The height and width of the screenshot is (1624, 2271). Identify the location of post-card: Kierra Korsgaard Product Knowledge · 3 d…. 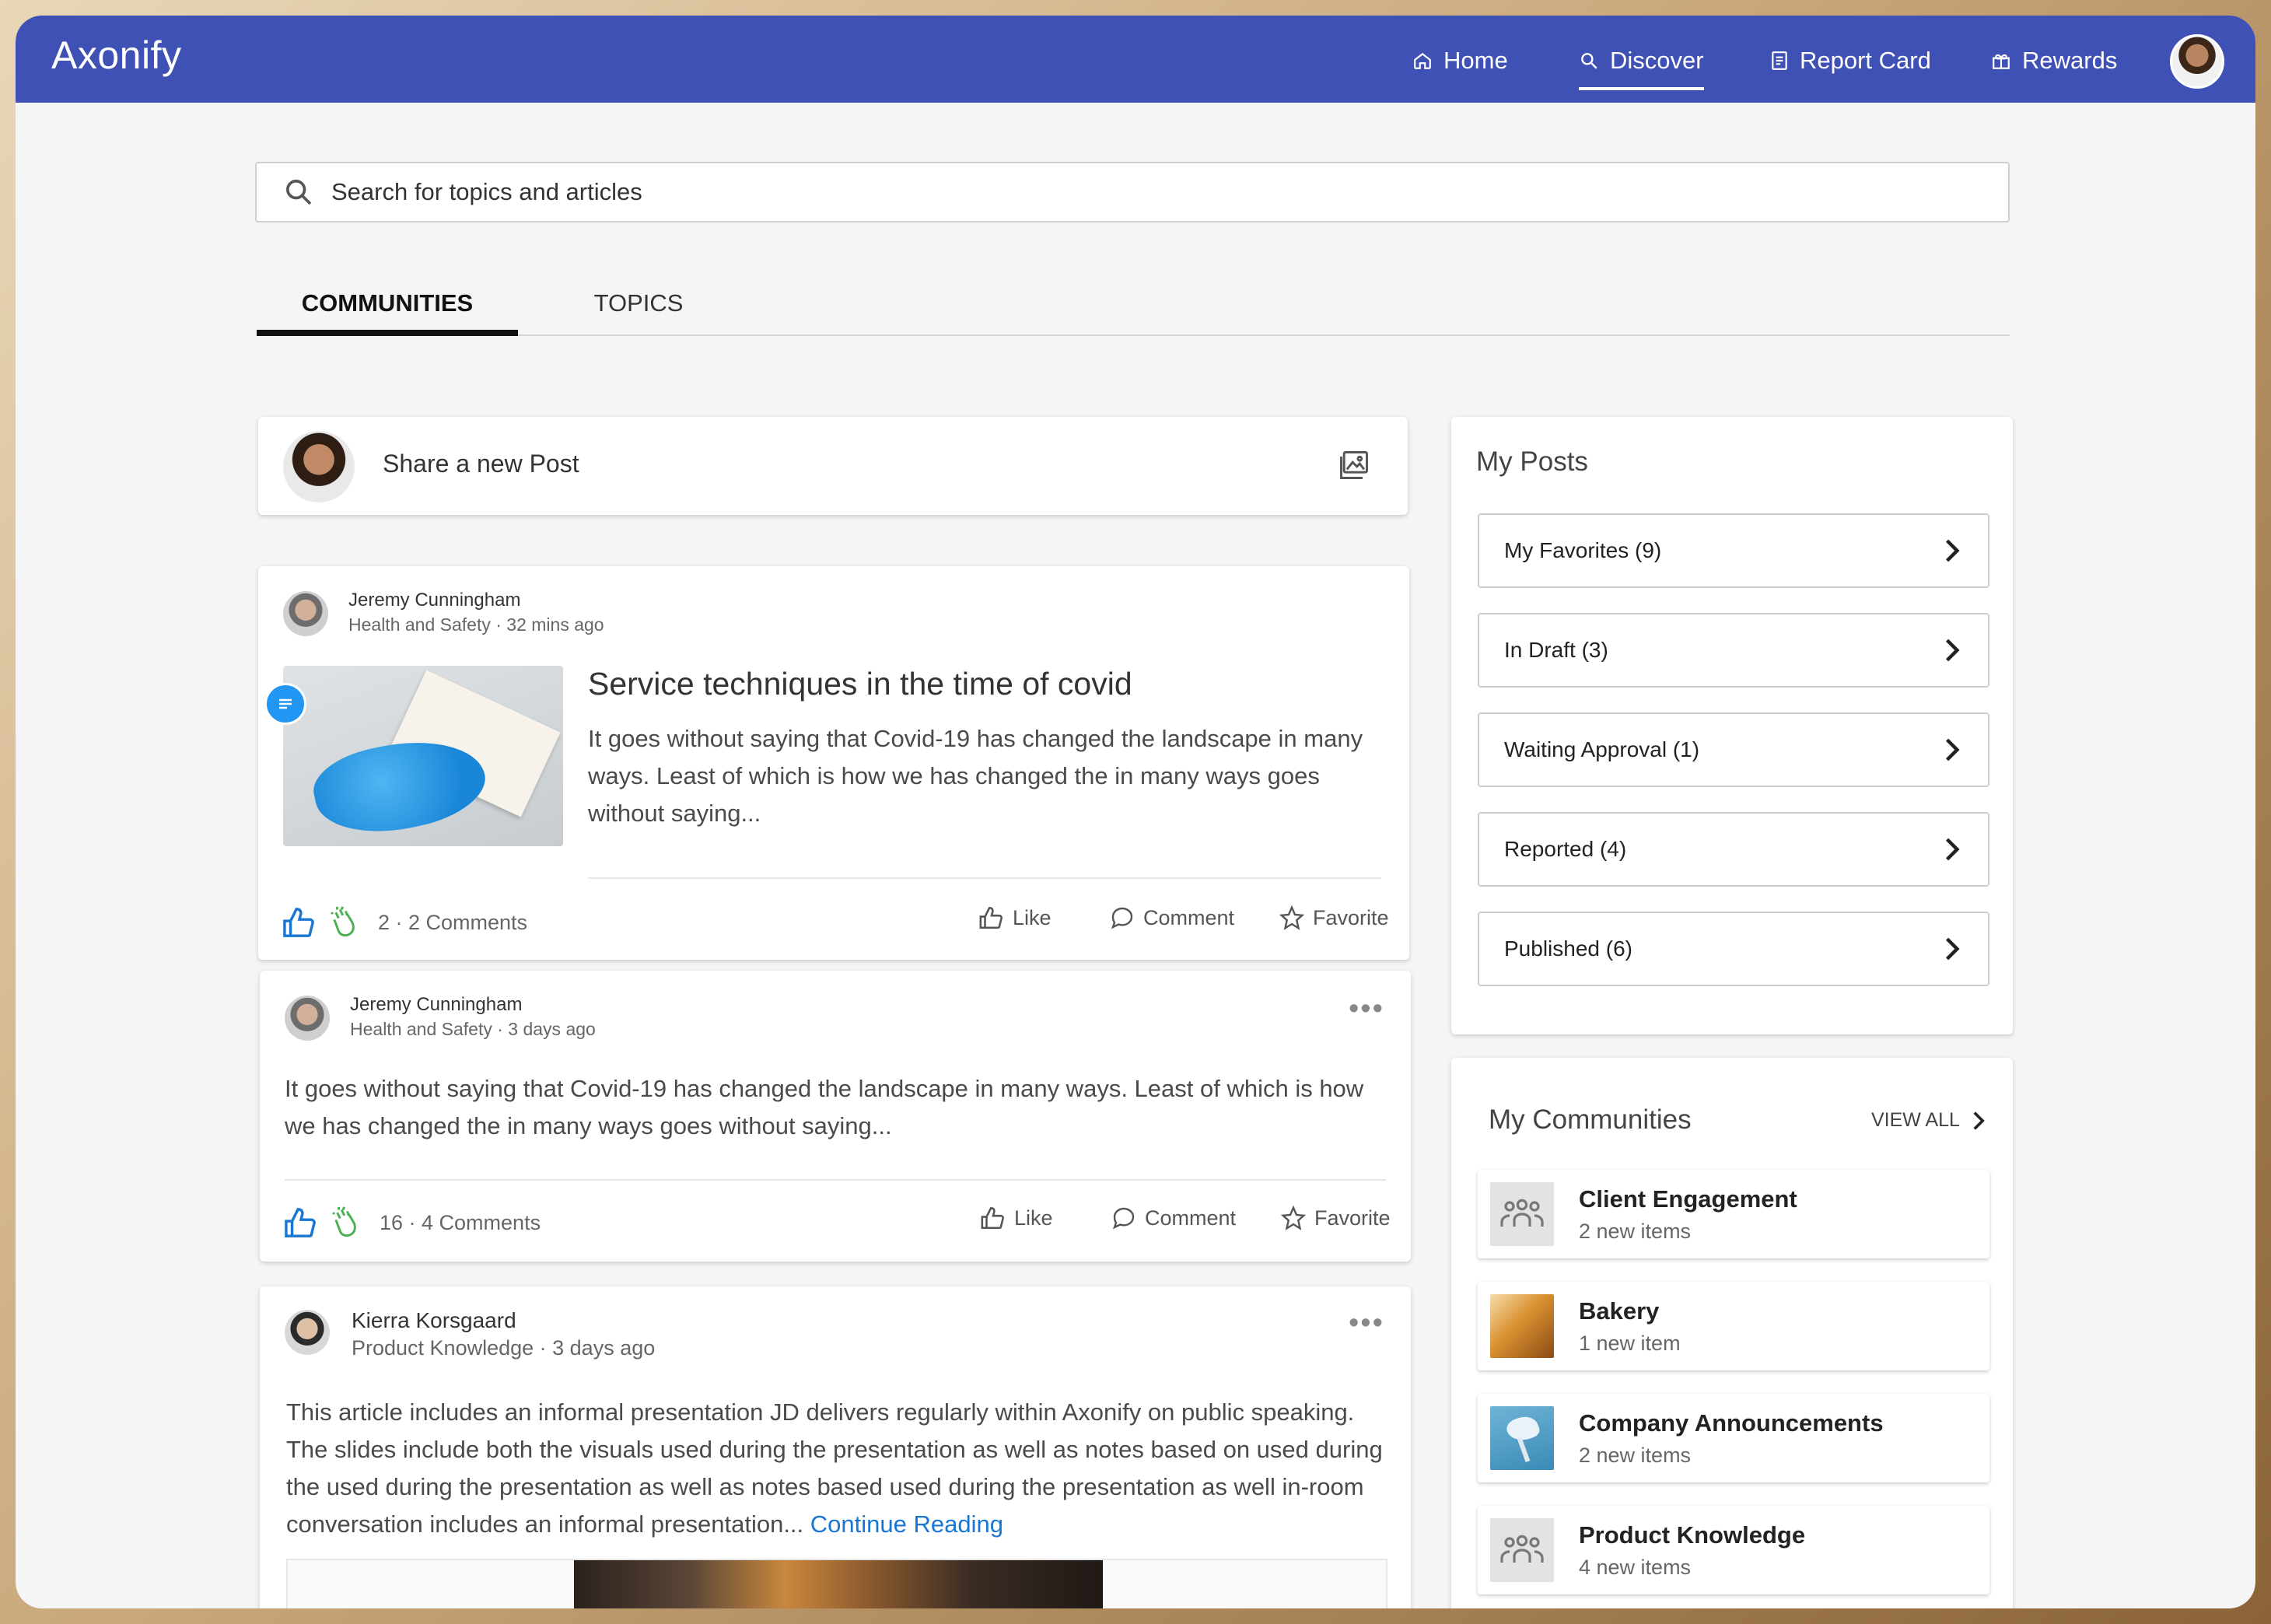
(835, 1447).